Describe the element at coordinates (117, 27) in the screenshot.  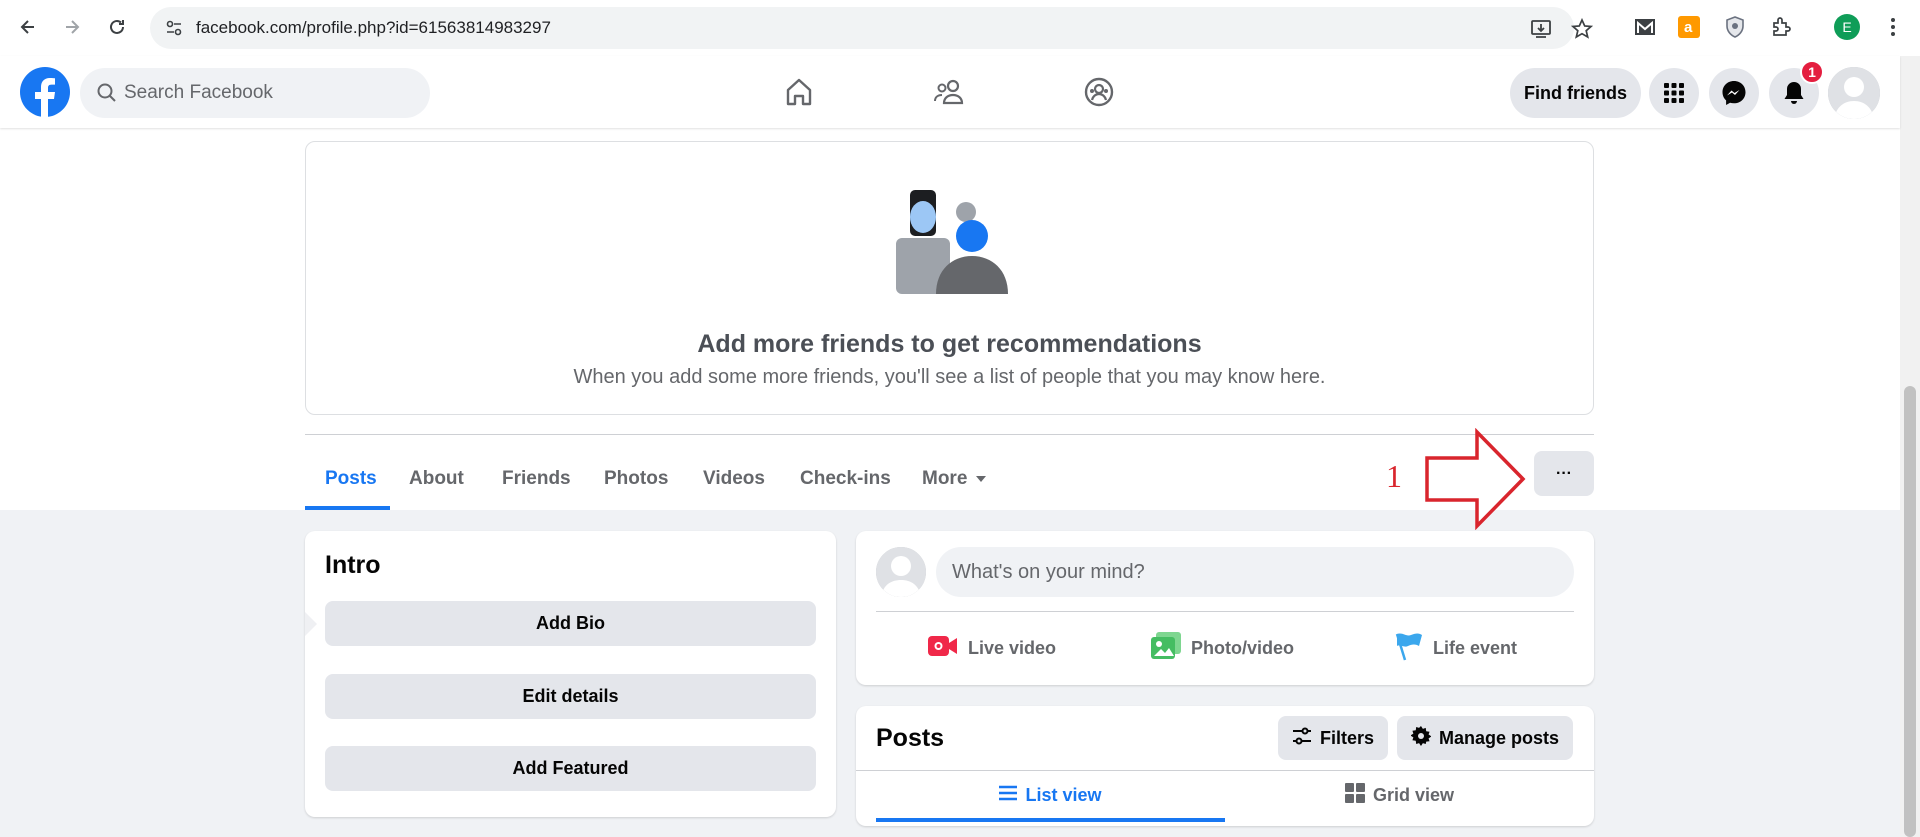
I see `reload-icon` at that location.